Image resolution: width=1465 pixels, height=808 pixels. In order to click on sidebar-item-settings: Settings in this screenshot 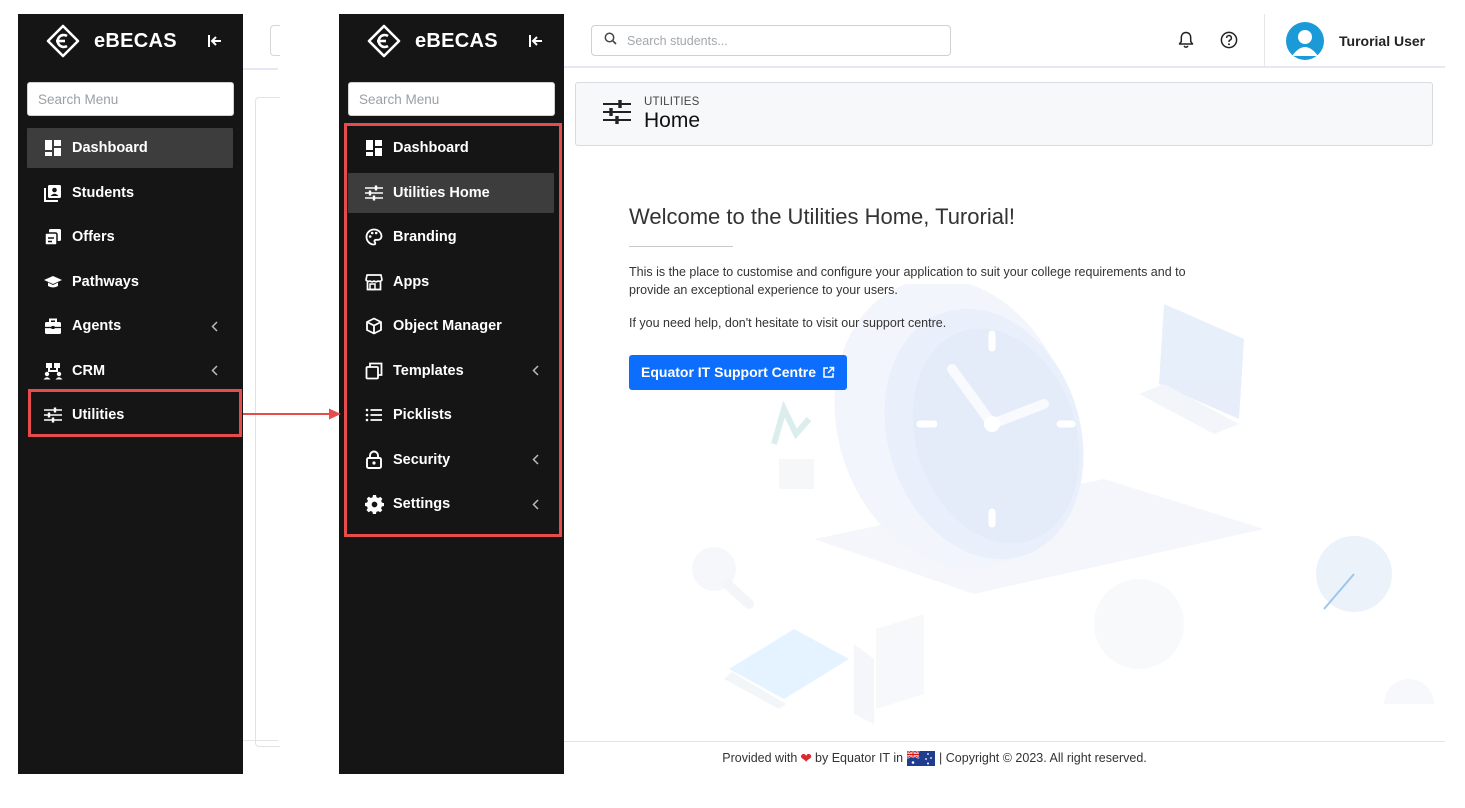, I will do `click(451, 504)`.